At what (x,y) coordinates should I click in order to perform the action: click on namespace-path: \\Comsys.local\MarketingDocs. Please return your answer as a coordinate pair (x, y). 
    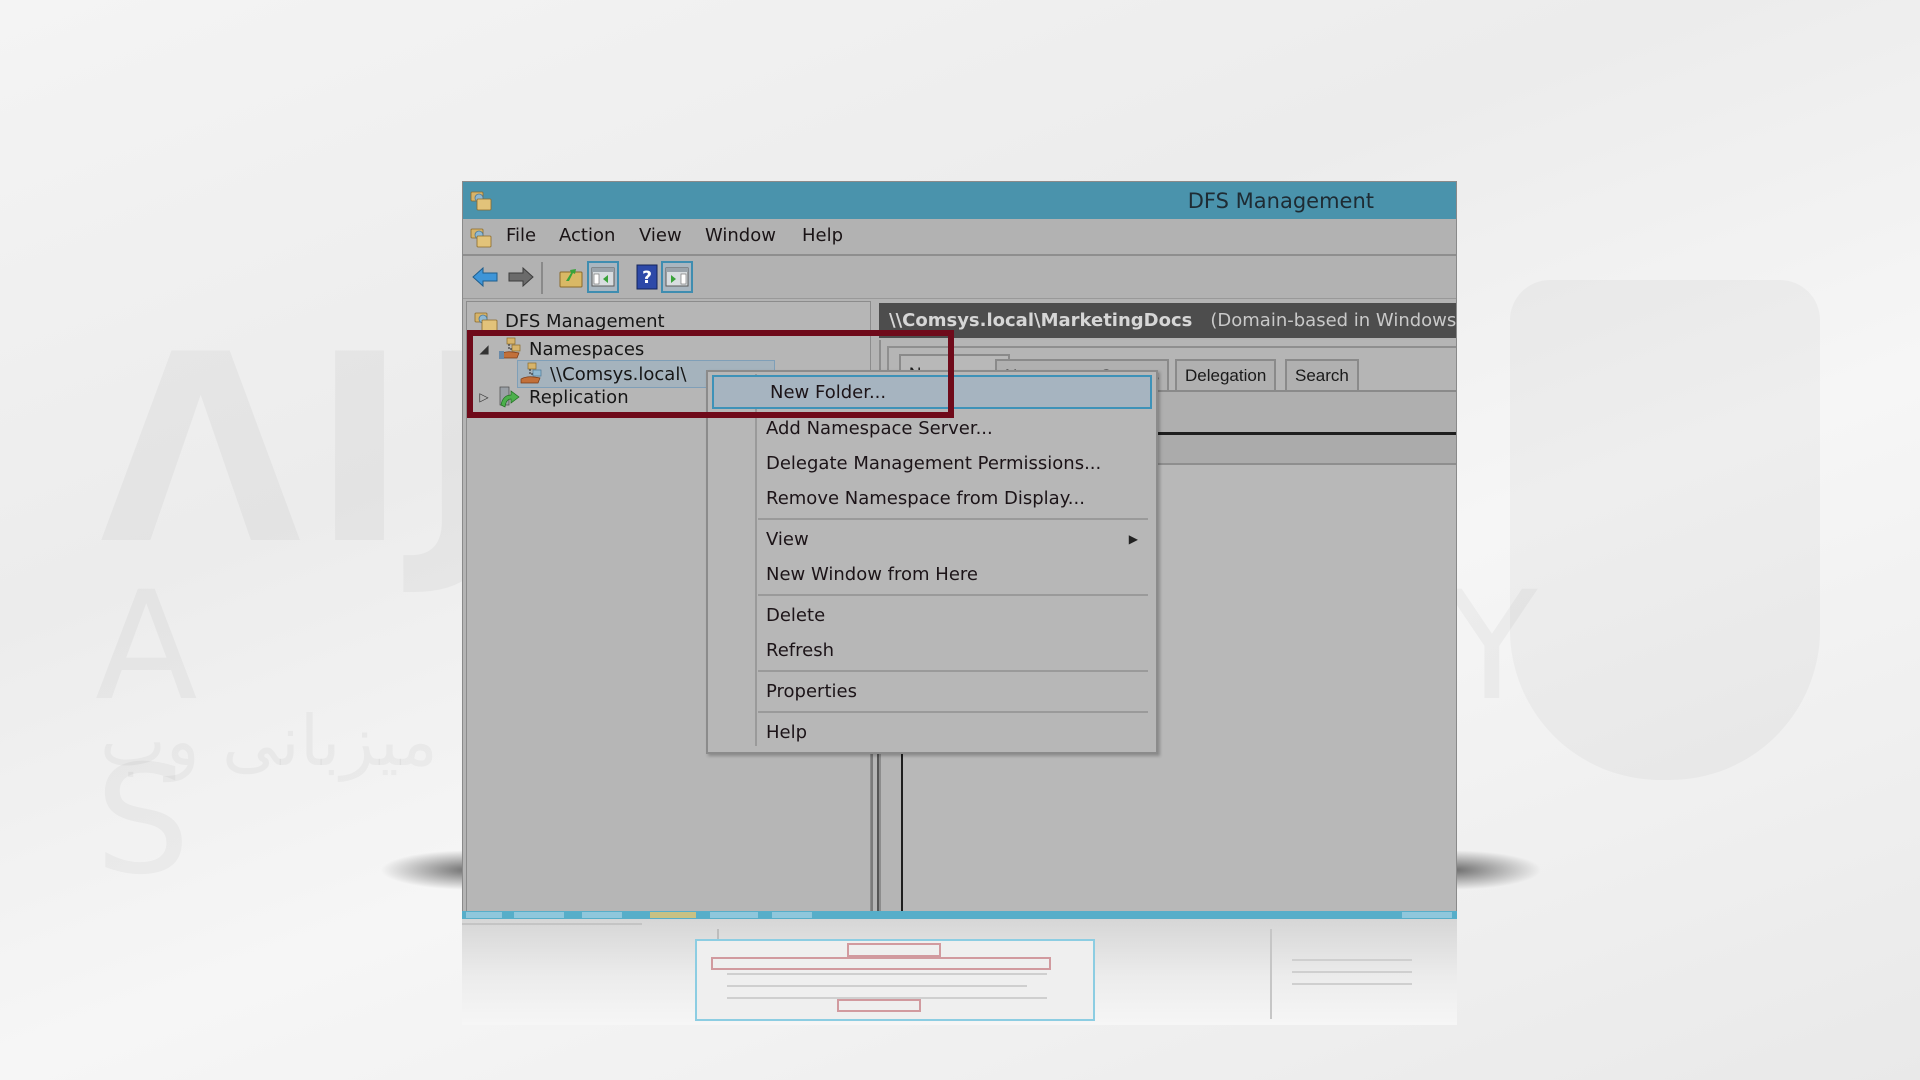
    Looking at the image, I should click on (1041, 320).